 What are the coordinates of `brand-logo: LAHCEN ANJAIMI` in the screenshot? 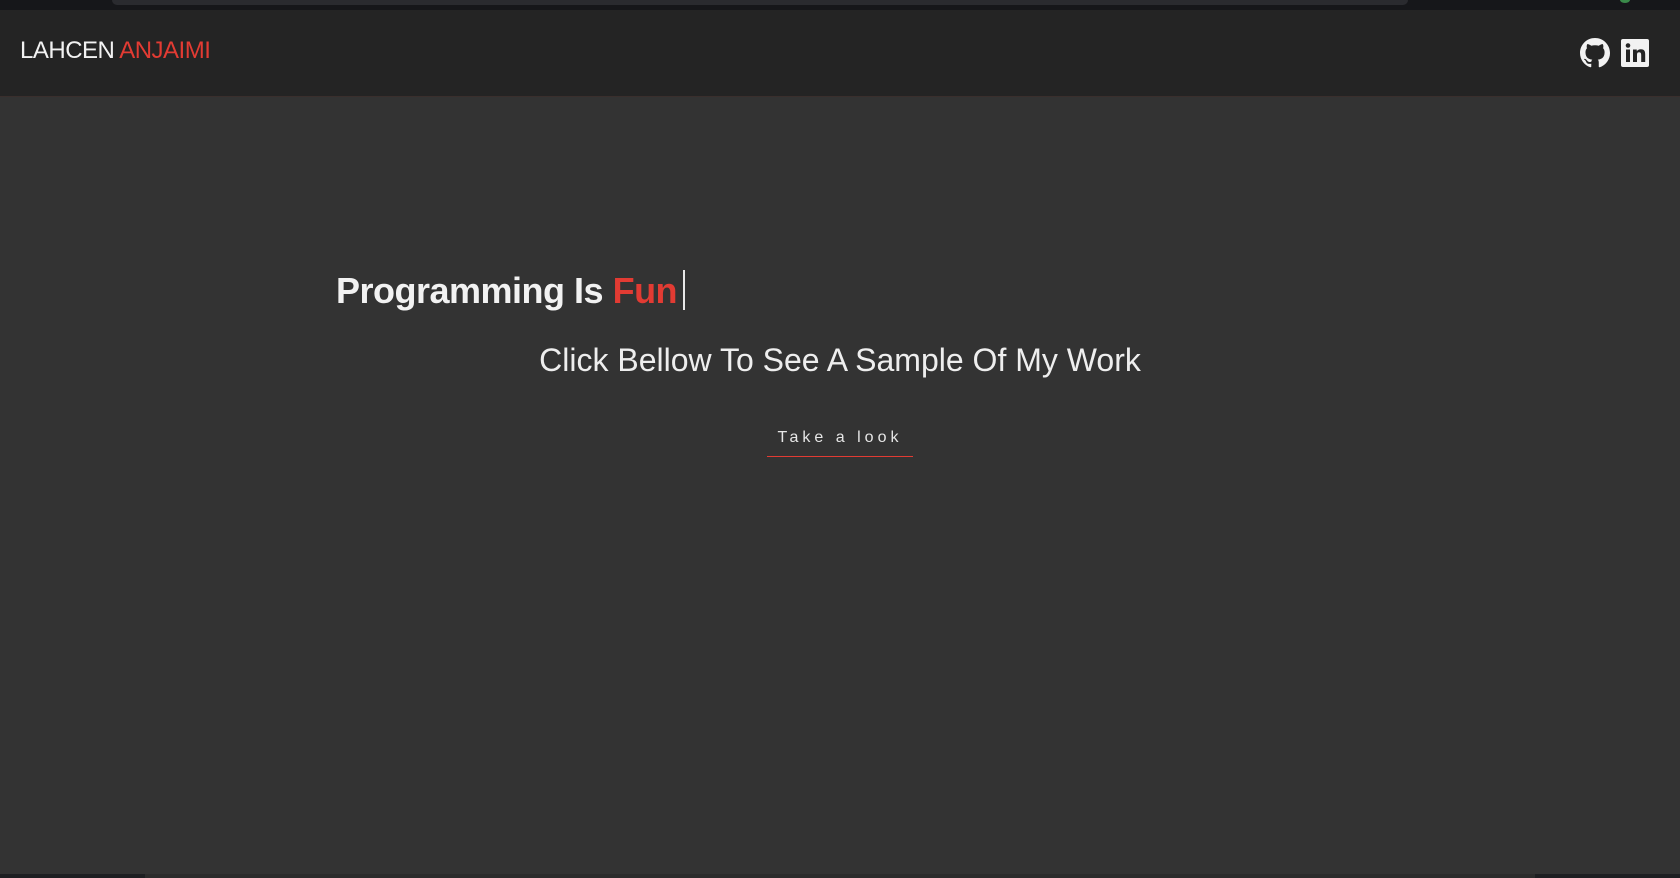 It's located at (115, 51).